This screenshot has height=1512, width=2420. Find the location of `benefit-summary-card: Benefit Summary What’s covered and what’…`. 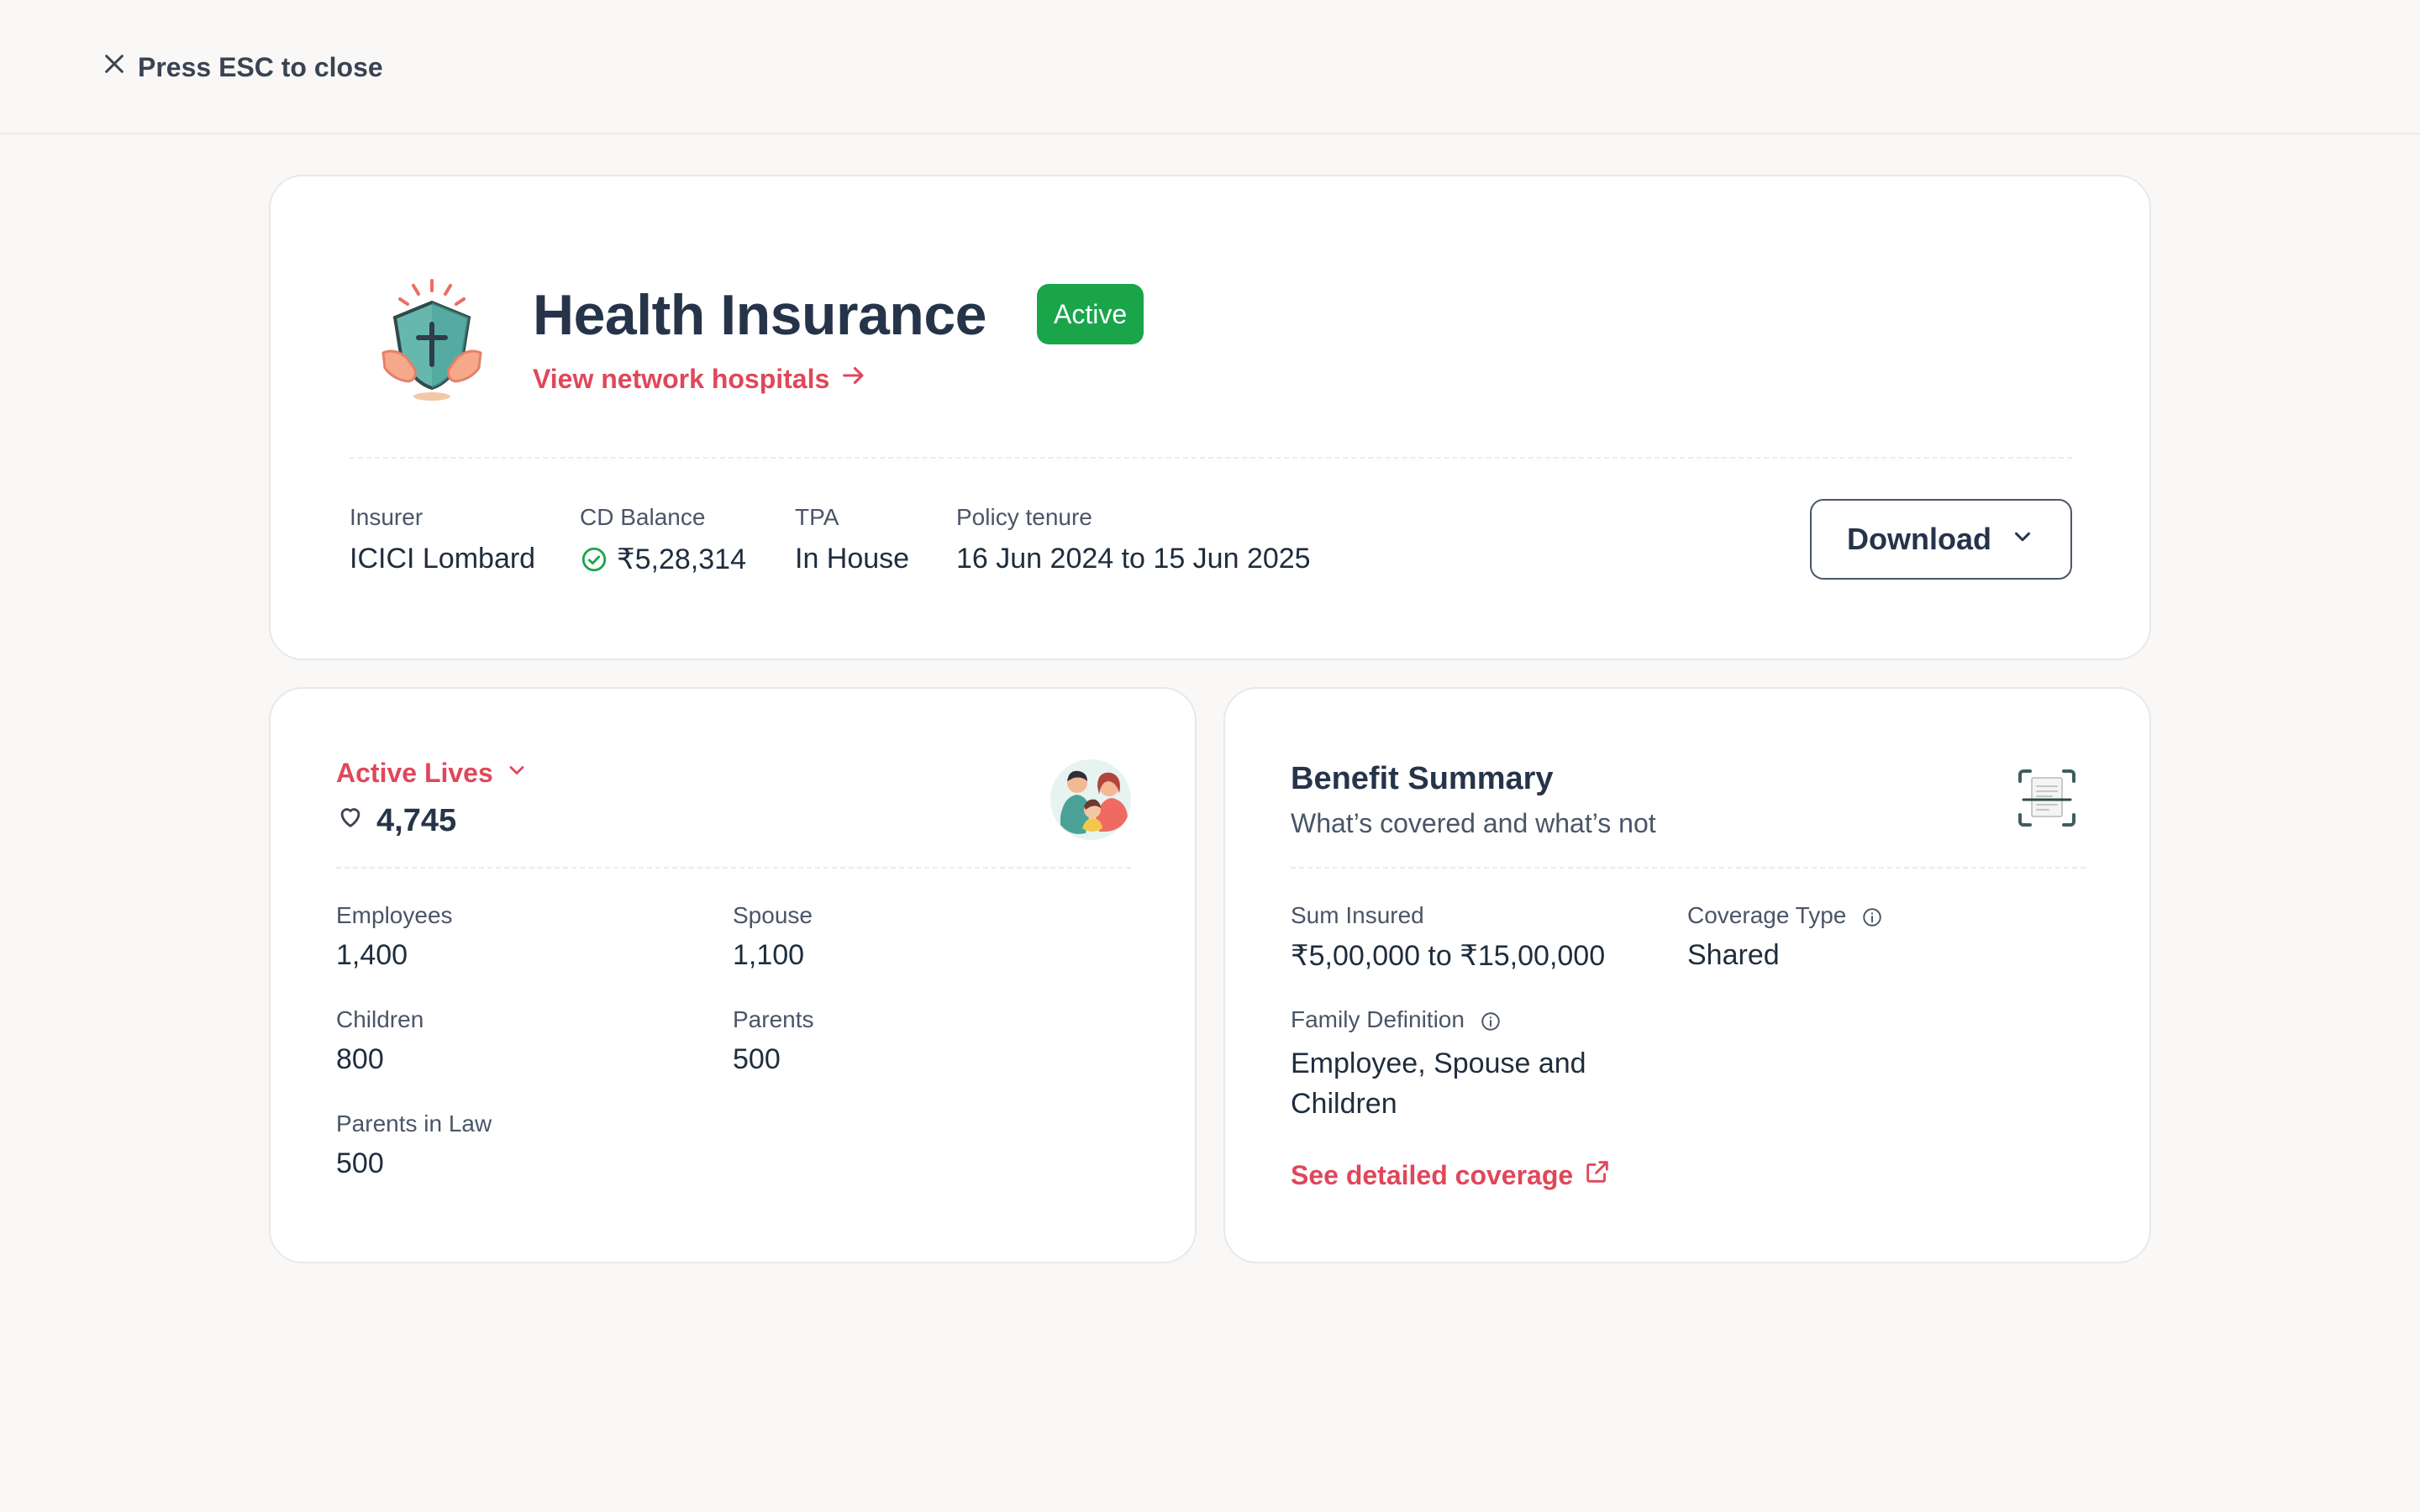

benefit-summary-card: Benefit Summary What’s covered and what’… is located at coordinates (1687, 975).